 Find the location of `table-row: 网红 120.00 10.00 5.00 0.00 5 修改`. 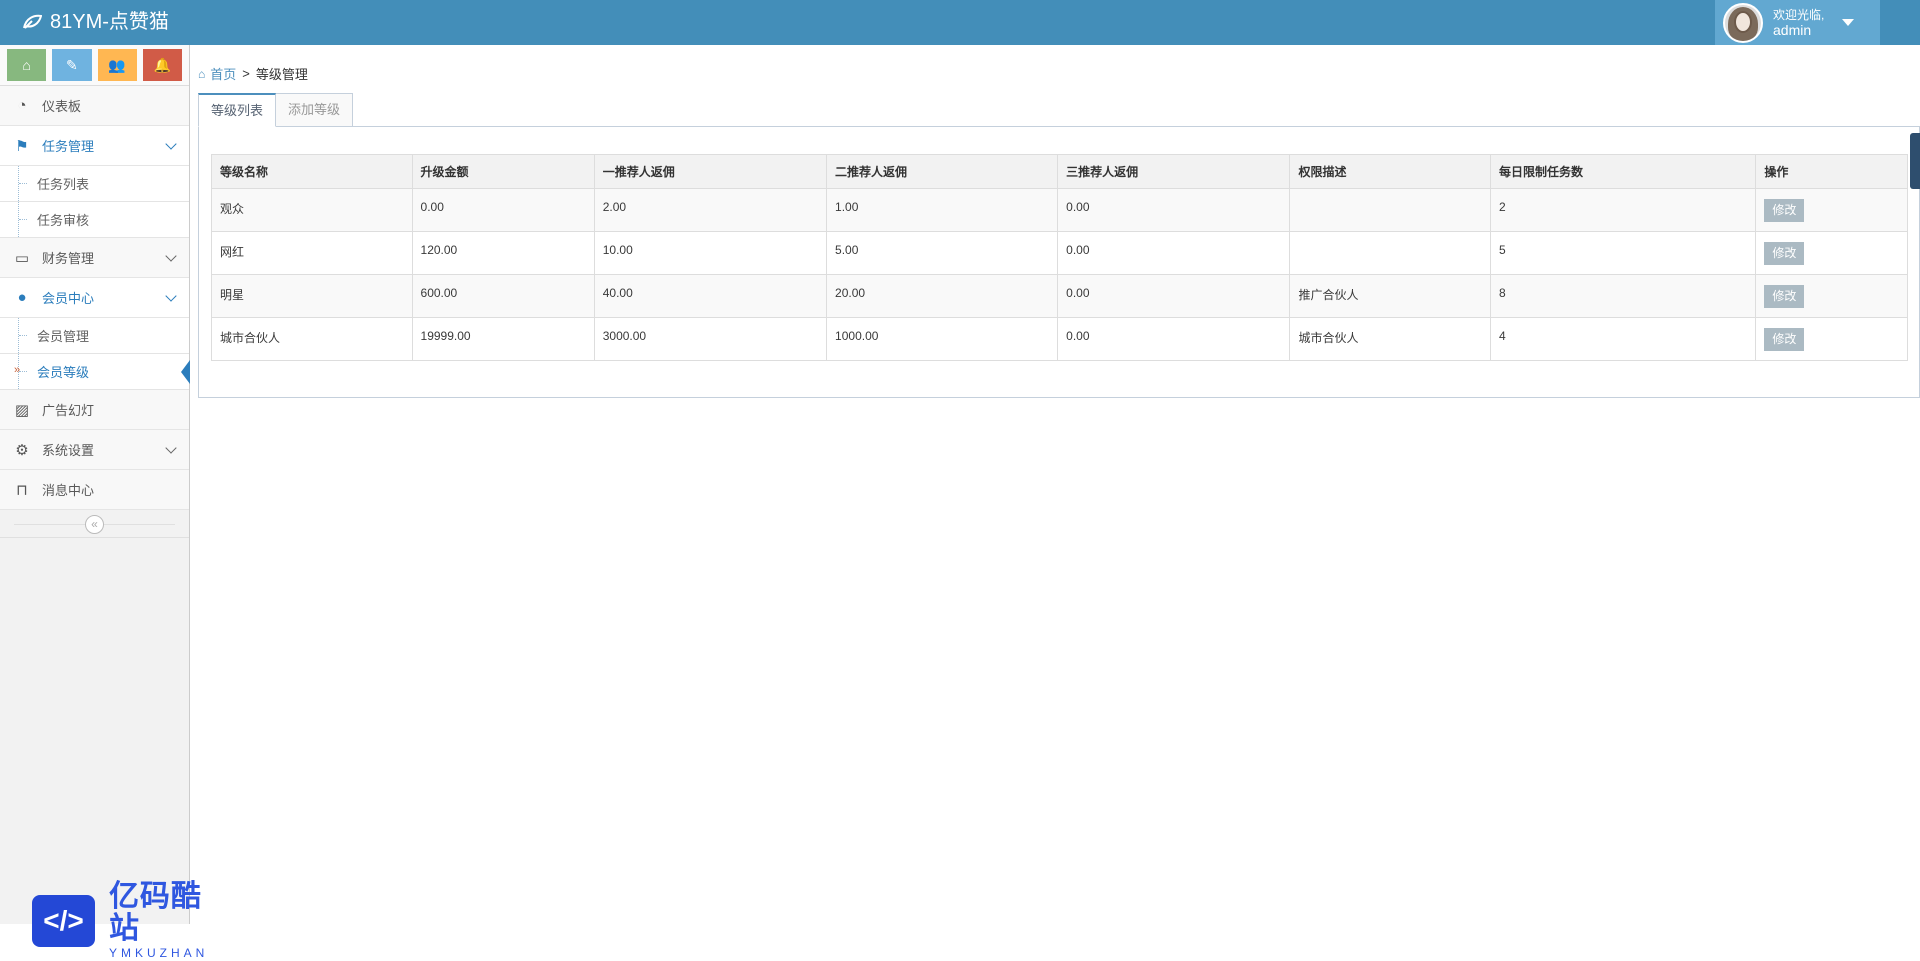

table-row: 网红 120.00 10.00 5.00 0.00 5 修改 is located at coordinates (1059, 253).